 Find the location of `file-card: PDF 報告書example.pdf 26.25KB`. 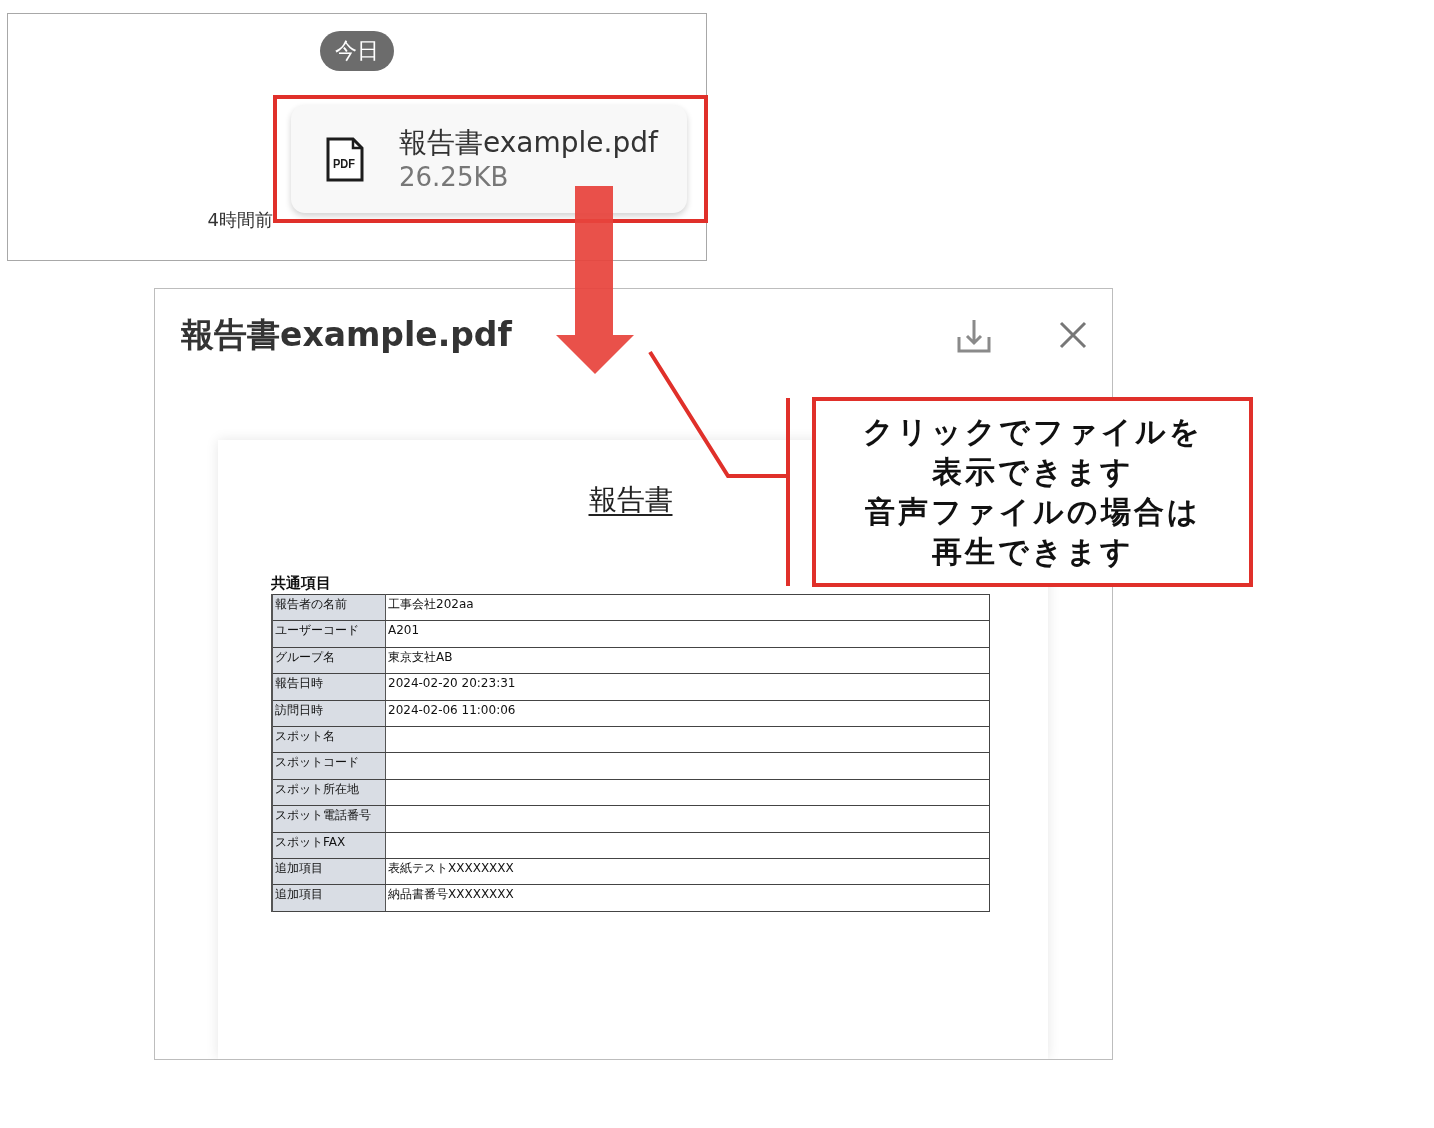

file-card: PDF 報告書example.pdf 26.25KB is located at coordinates (489, 159).